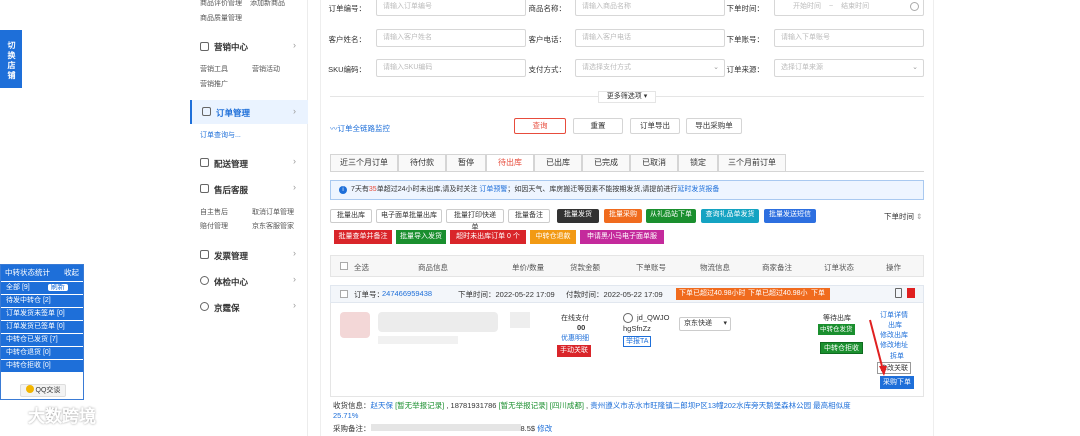 Image resolution: width=1080 pixels, height=436 pixels. Describe the element at coordinates (57, 287) in the screenshot. I see `refresh-button: 刷新` at that location.